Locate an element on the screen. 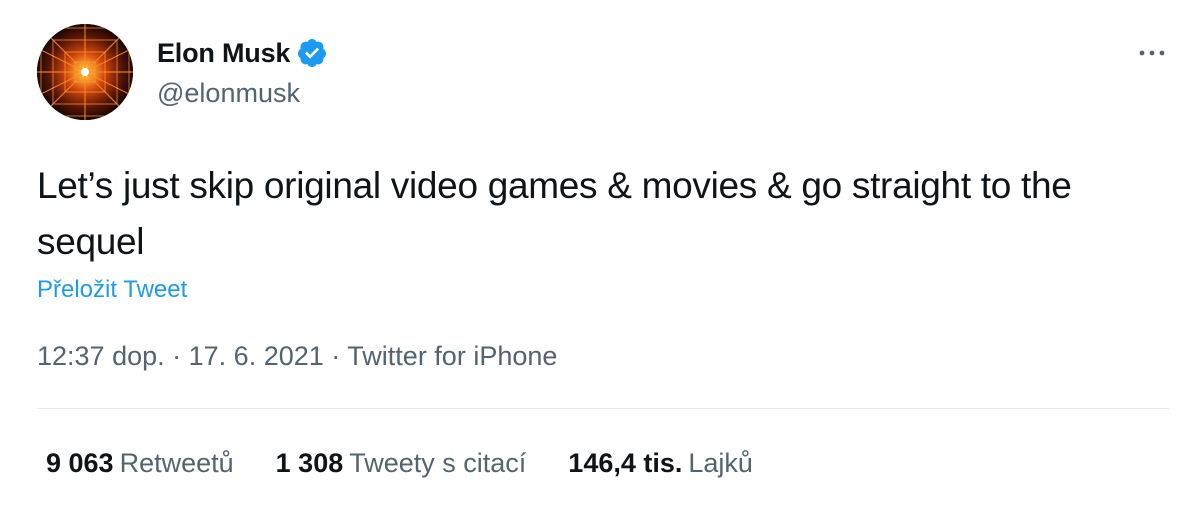  quotes-stat: 1 308 Tweety s citací is located at coordinates (401, 463).